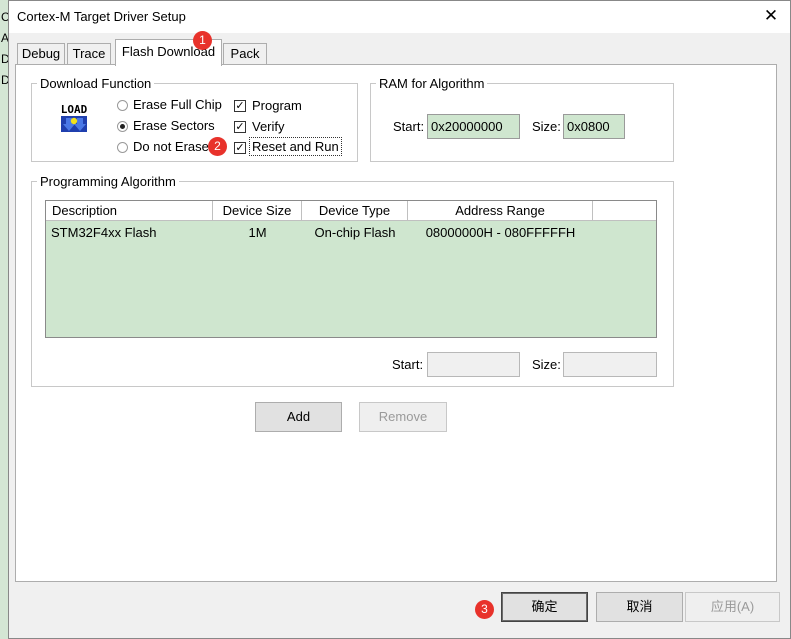  I want to click on title-bar: Cortex-M Target Driver Setup ✕, so click(399, 17).